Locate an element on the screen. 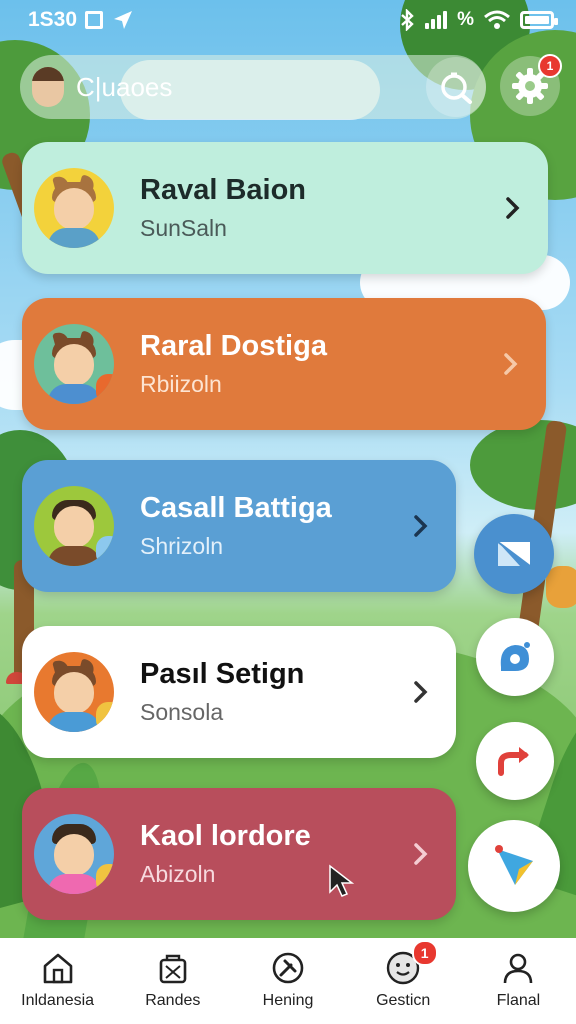  fab-redo-button is located at coordinates (515, 761).